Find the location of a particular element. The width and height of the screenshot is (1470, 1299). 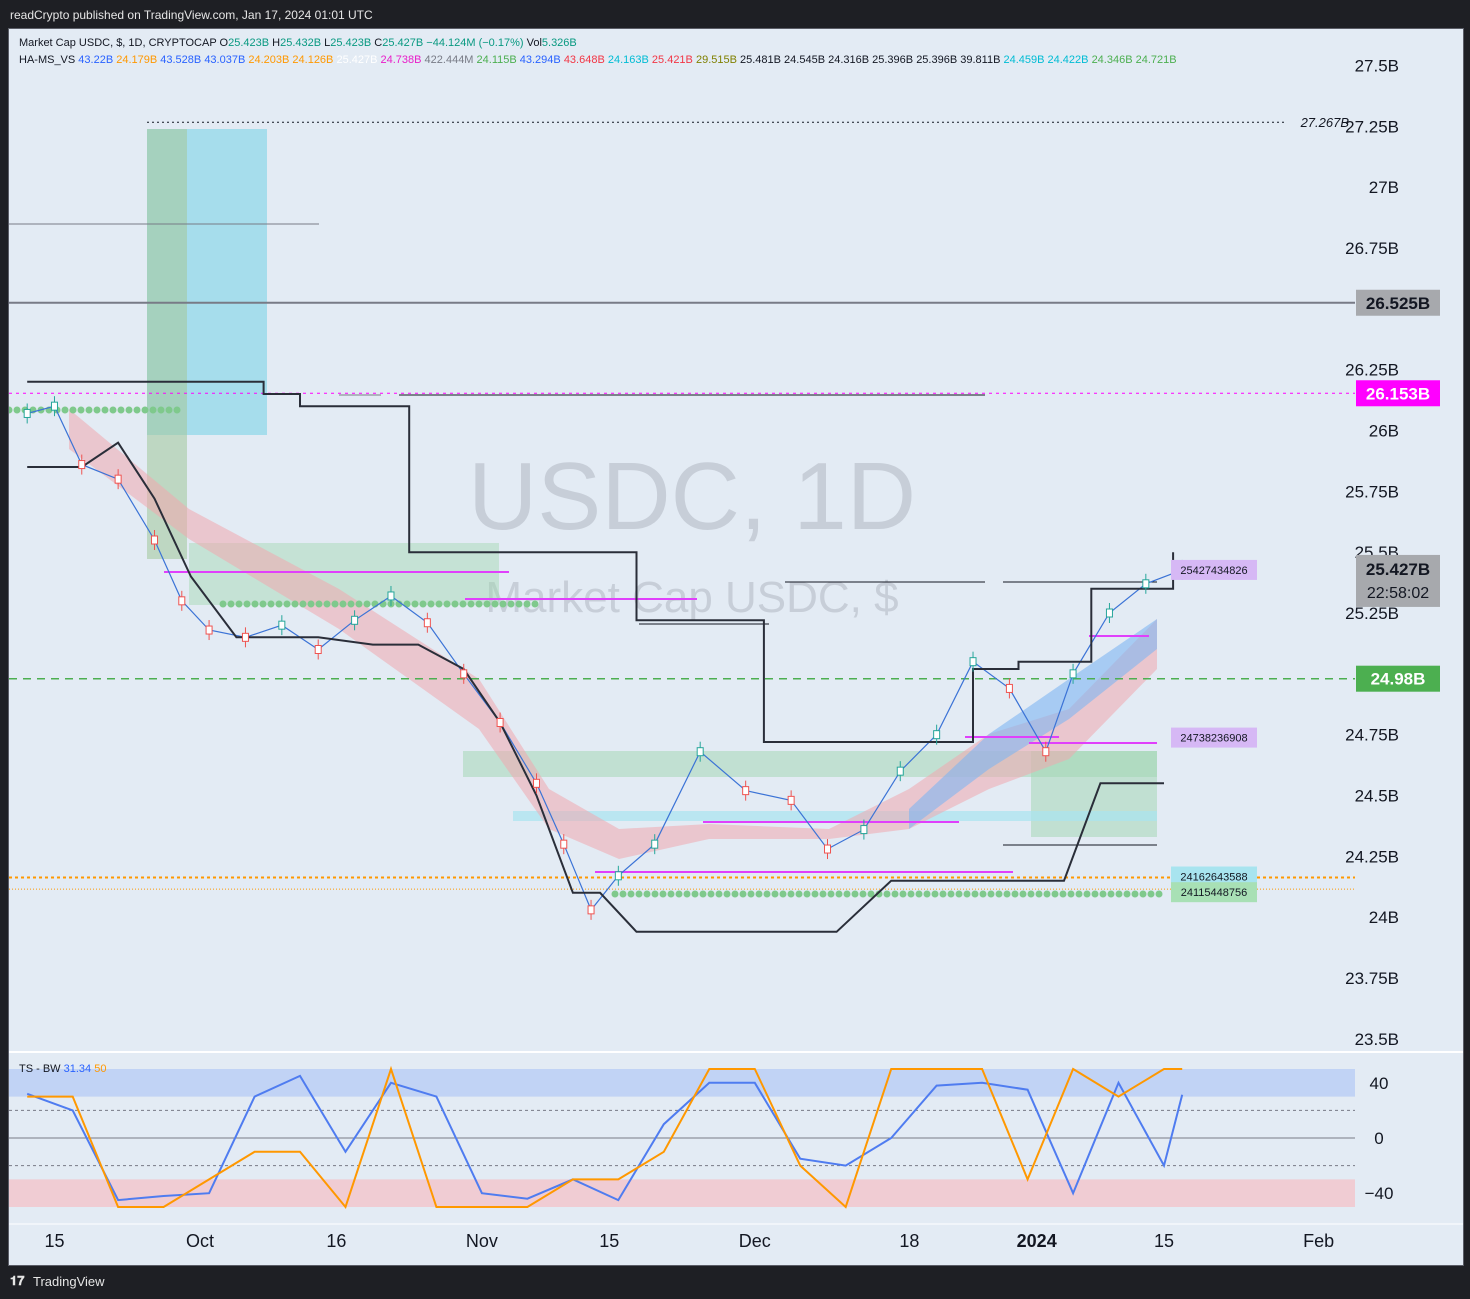

time-tick-label: Feb is located at coordinates (1318, 1241).